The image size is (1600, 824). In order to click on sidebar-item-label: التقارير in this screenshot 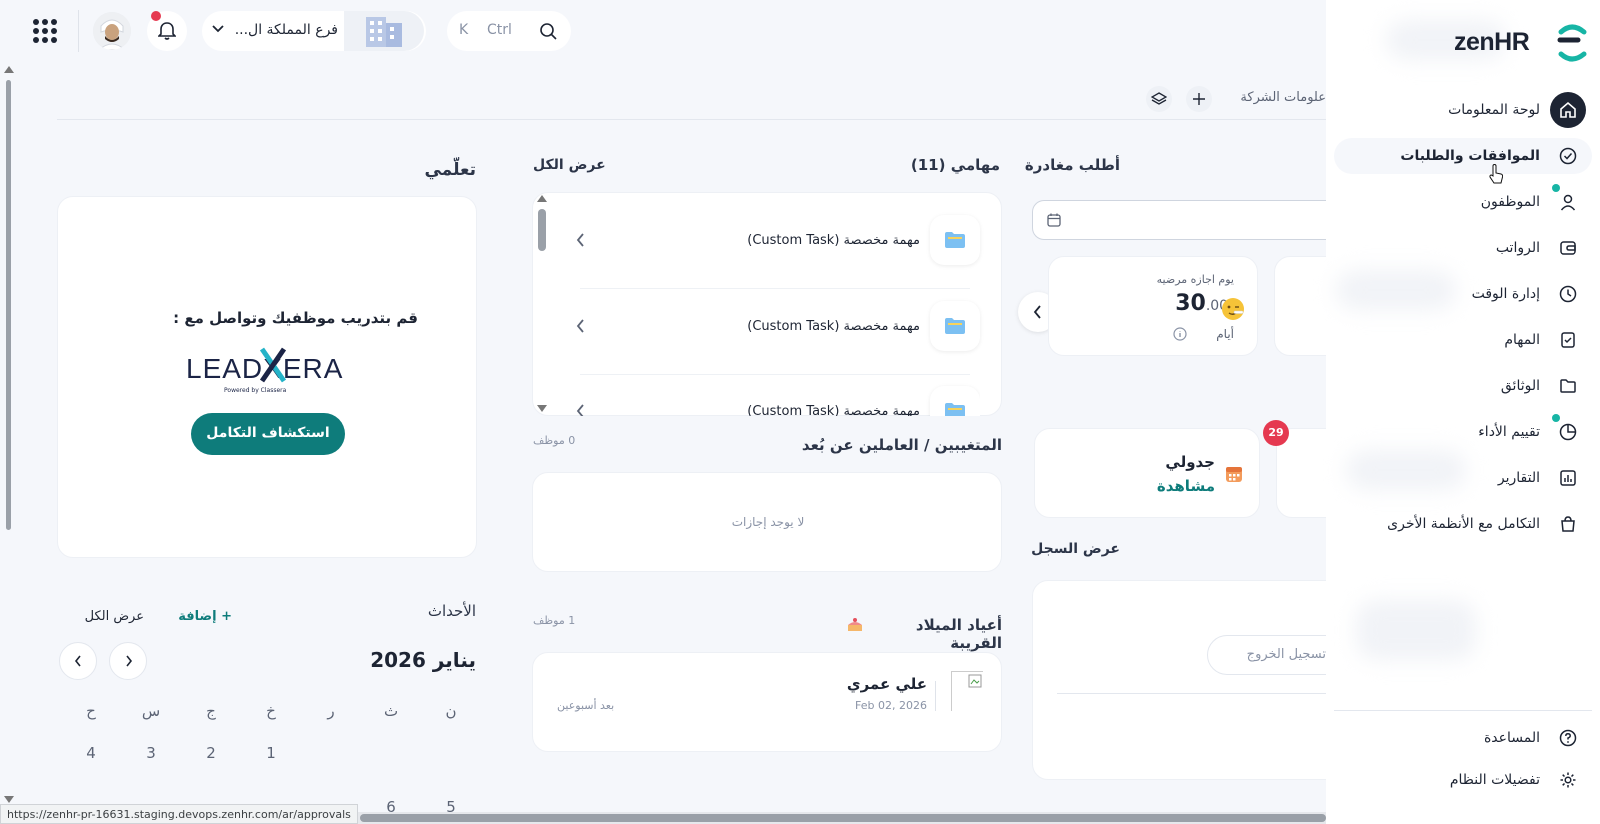, I will do `click(1518, 478)`.